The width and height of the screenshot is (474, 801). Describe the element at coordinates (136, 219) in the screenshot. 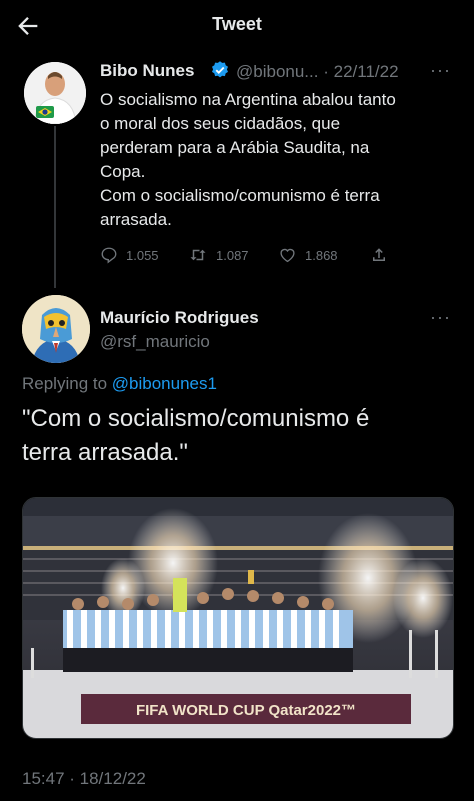

I see `tweet-line: arrasada.` at that location.